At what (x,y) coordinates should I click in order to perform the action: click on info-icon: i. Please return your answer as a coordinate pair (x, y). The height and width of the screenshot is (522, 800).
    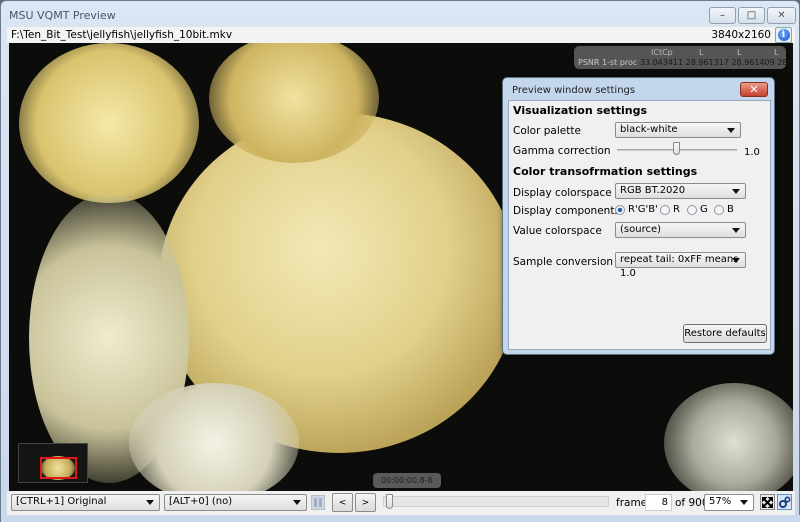
    Looking at the image, I should click on (783, 35).